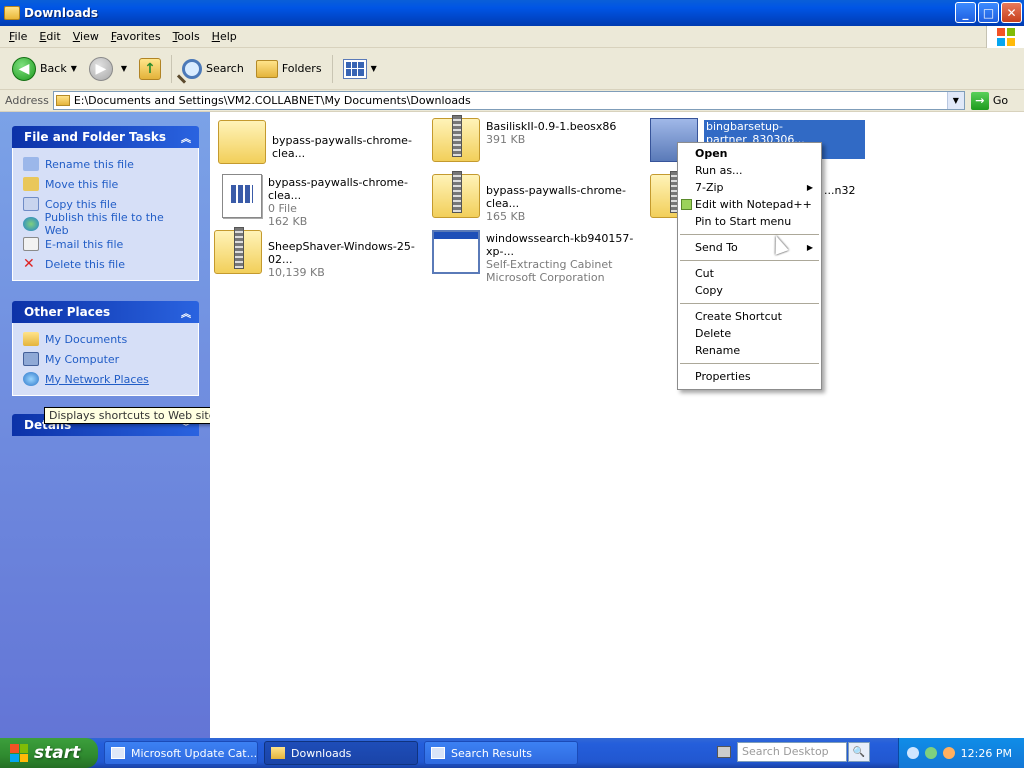  Describe the element at coordinates (242, 196) in the screenshot. I see `document-icon` at that location.